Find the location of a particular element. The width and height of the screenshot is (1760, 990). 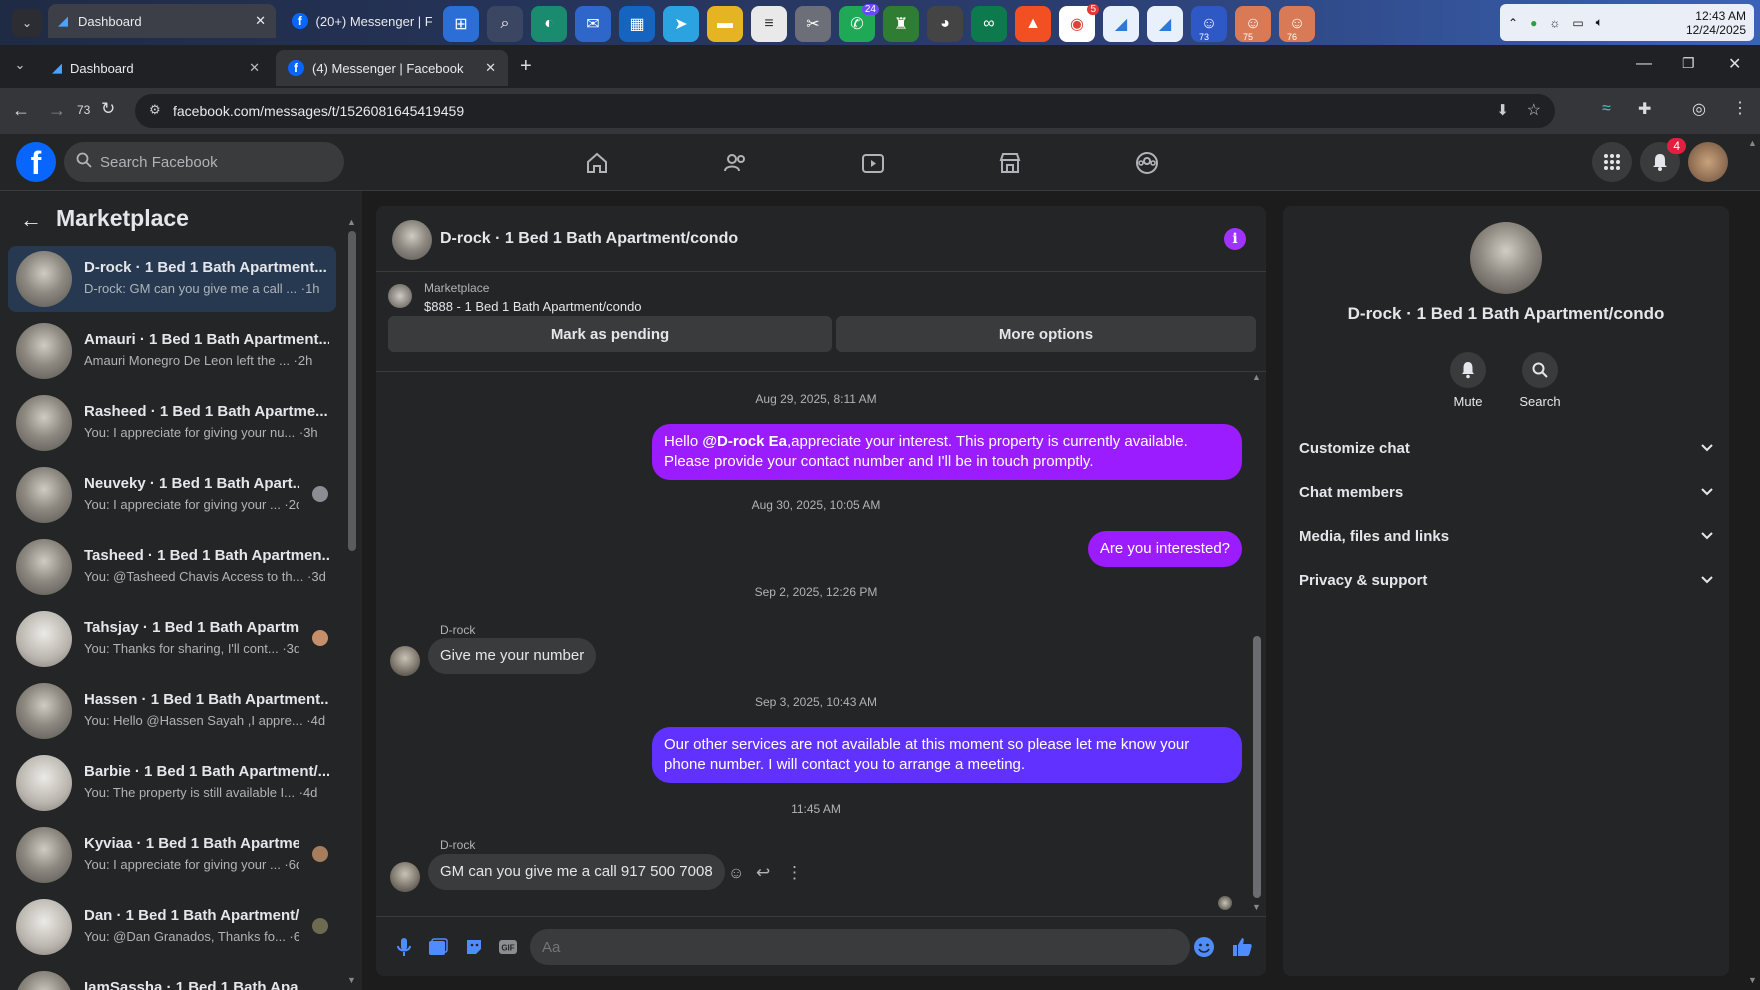

site-info-icon: ⚙ is located at coordinates (155, 110).